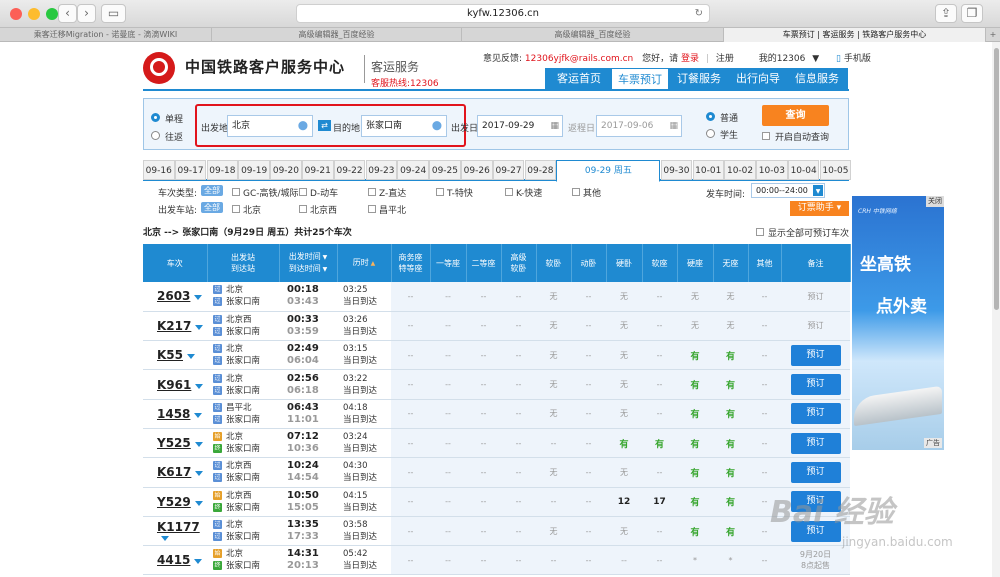 This screenshot has width=1000, height=577. Describe the element at coordinates (190, 170) in the screenshot. I see `date-tab: 09-17` at that location.